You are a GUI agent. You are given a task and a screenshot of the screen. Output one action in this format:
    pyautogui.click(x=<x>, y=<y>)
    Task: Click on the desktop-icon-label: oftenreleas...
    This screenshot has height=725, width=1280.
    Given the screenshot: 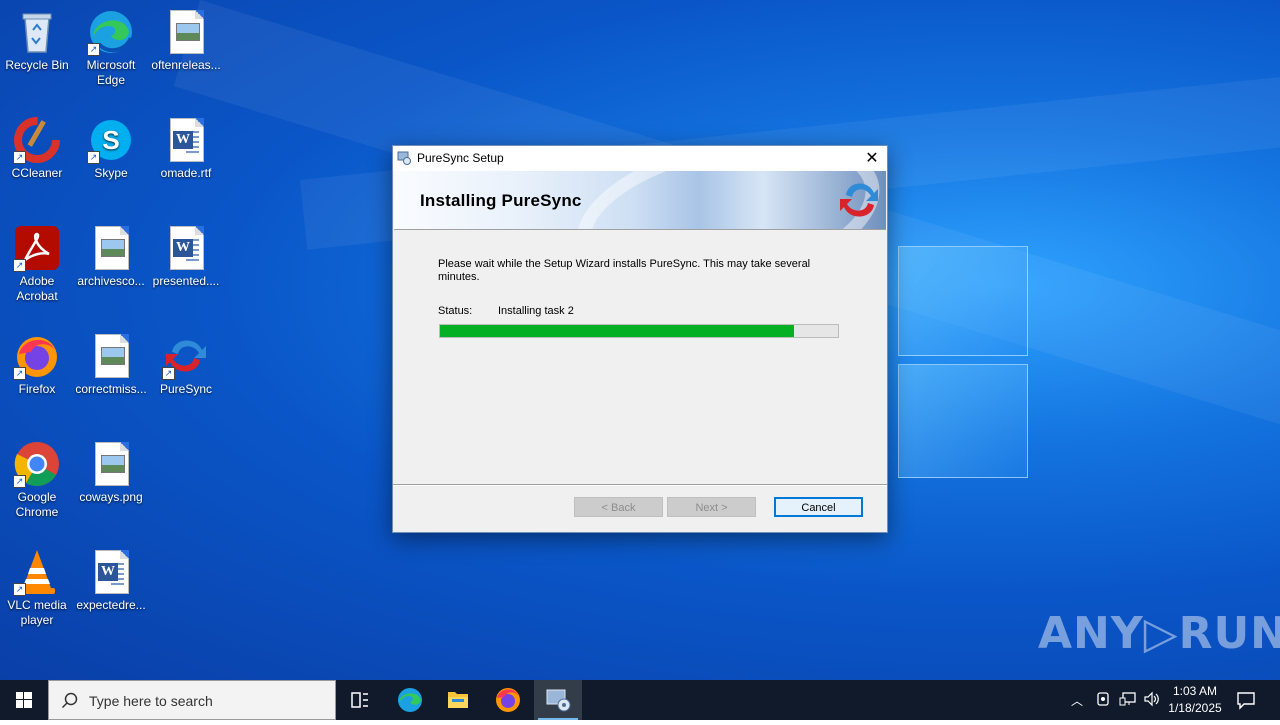 What is the action you would take?
    pyautogui.click(x=186, y=65)
    